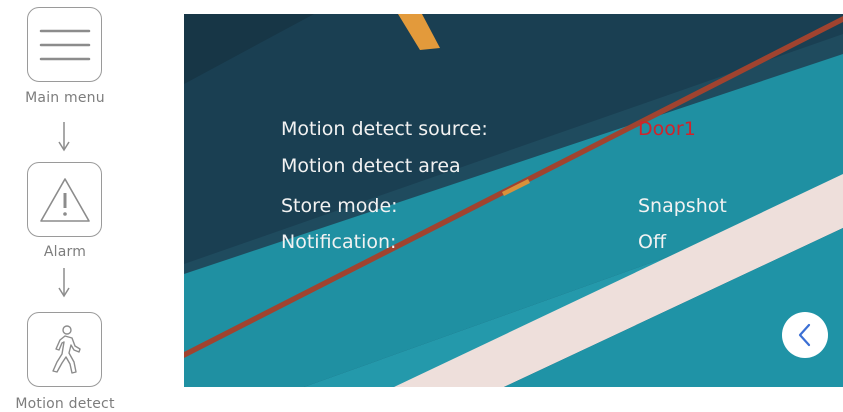 The width and height of the screenshot is (843, 412). I want to click on setting-row-area-label: Motion detect area, so click(371, 166).